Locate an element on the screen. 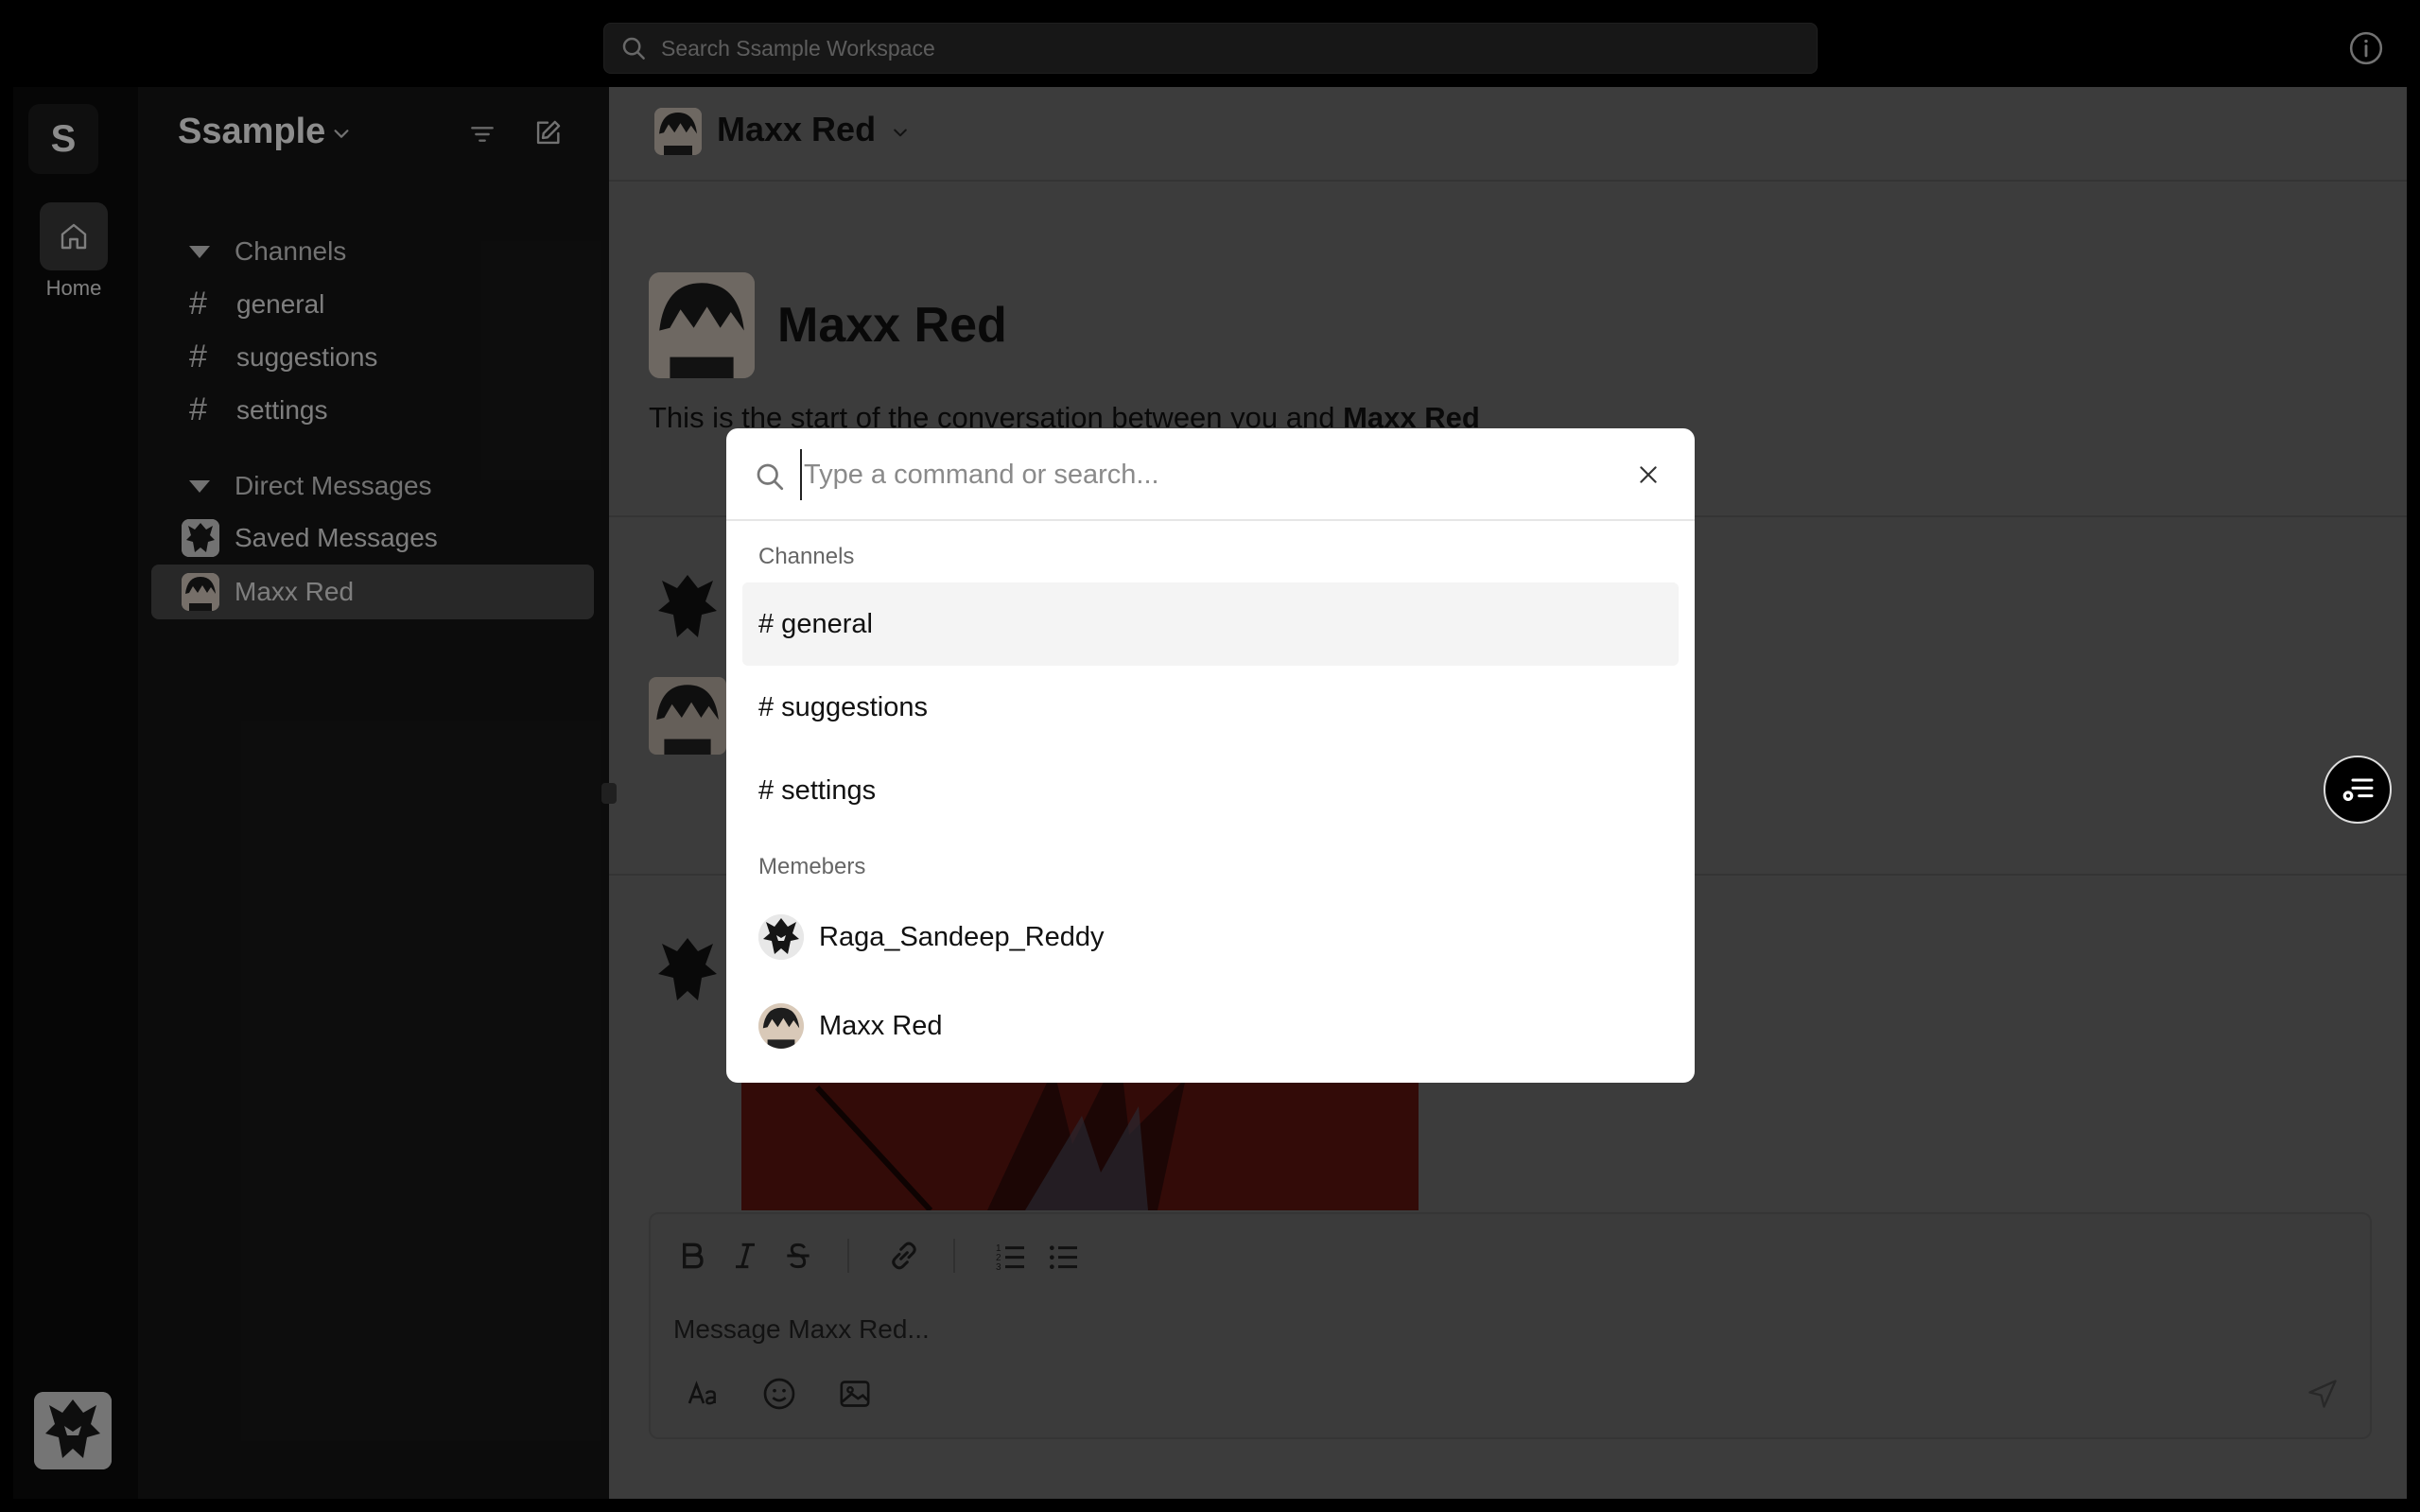  member-name: Maxx Red is located at coordinates (881, 1026).